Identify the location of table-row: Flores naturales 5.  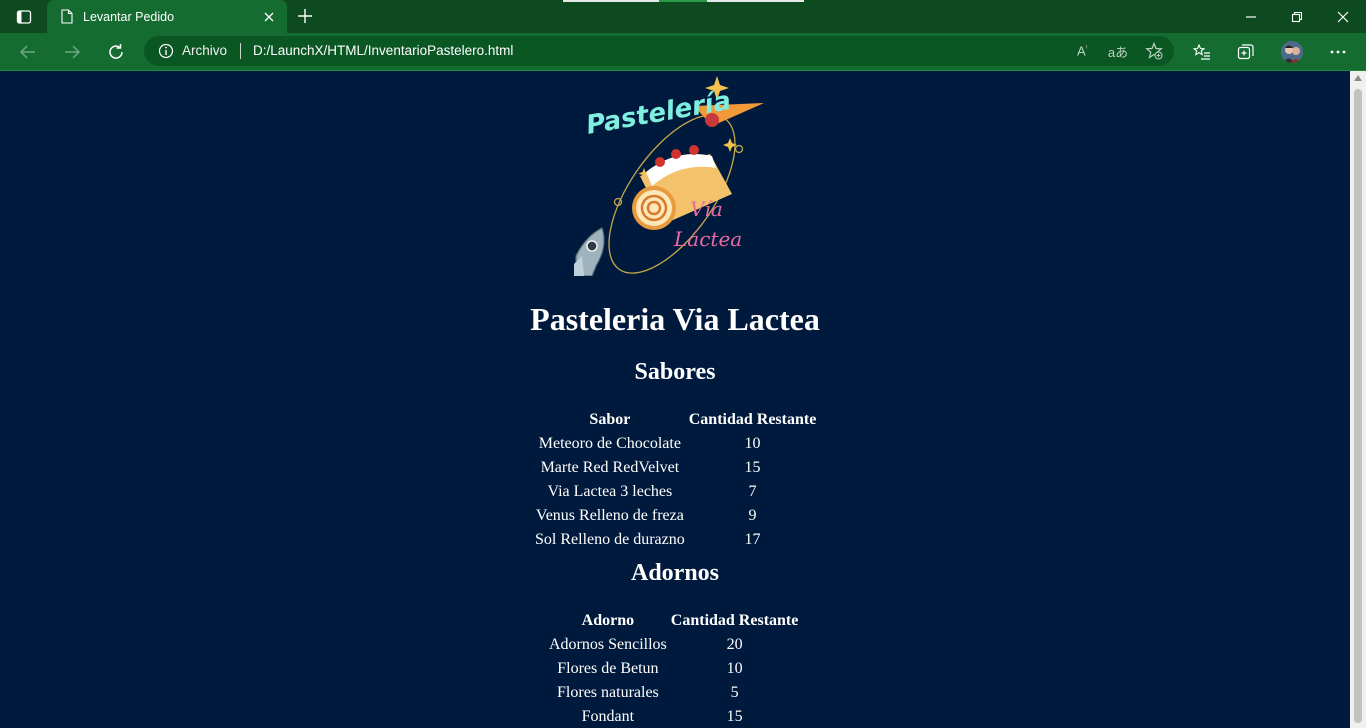
(673, 693).